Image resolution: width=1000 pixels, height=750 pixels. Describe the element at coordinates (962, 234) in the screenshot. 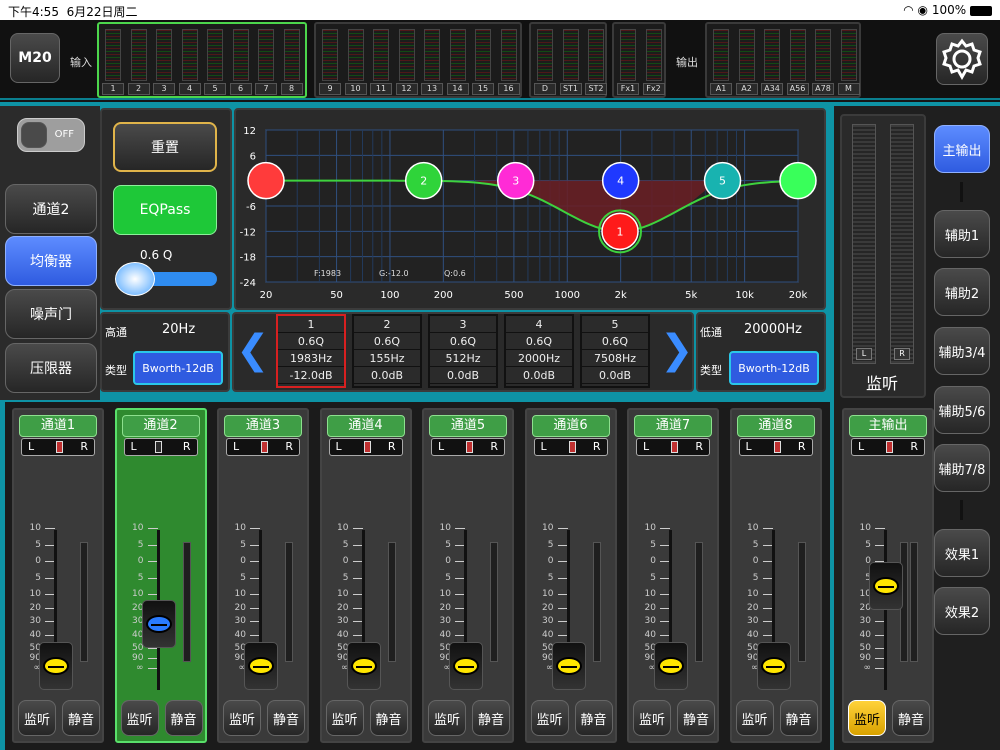

I see `aux1-button: 辅助1` at that location.